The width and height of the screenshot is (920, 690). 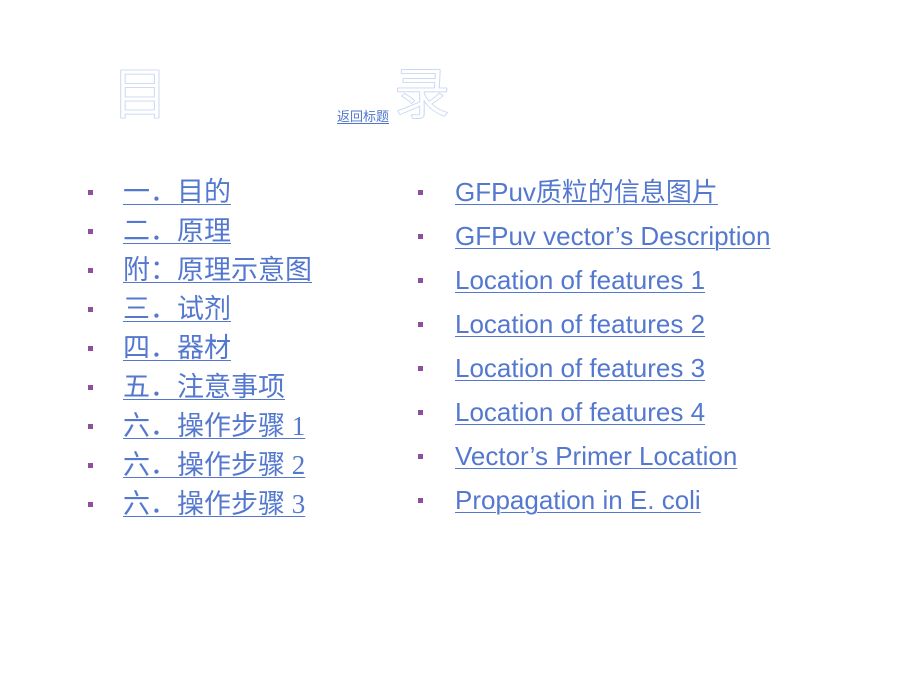 What do you see at coordinates (214, 504) in the screenshot?
I see `toc-link-left-9: 六．操作步骤 3` at bounding box center [214, 504].